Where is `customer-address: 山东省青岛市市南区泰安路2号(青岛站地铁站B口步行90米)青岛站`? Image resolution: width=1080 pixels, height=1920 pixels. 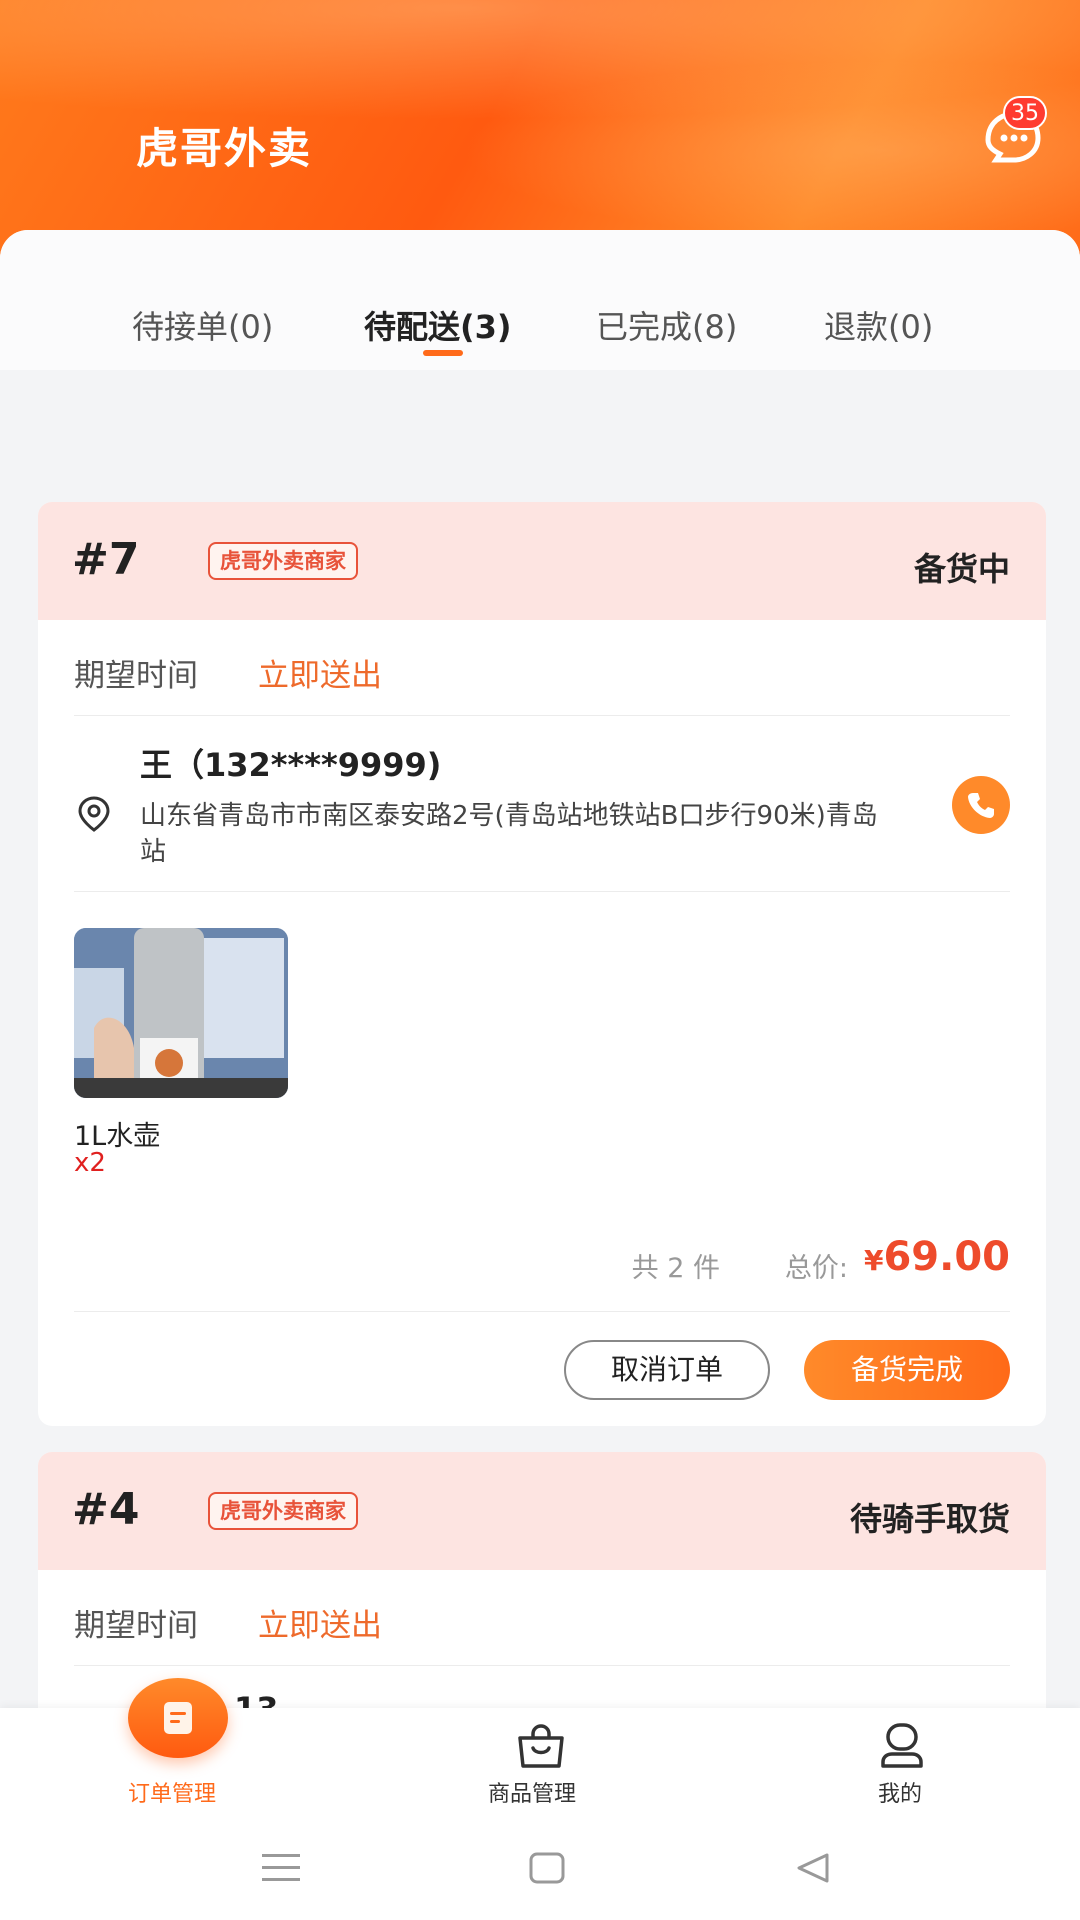 customer-address: 山东省青岛市市南区泰安路2号(青岛站地铁站B口步行90米)青岛站 is located at coordinates (509, 834).